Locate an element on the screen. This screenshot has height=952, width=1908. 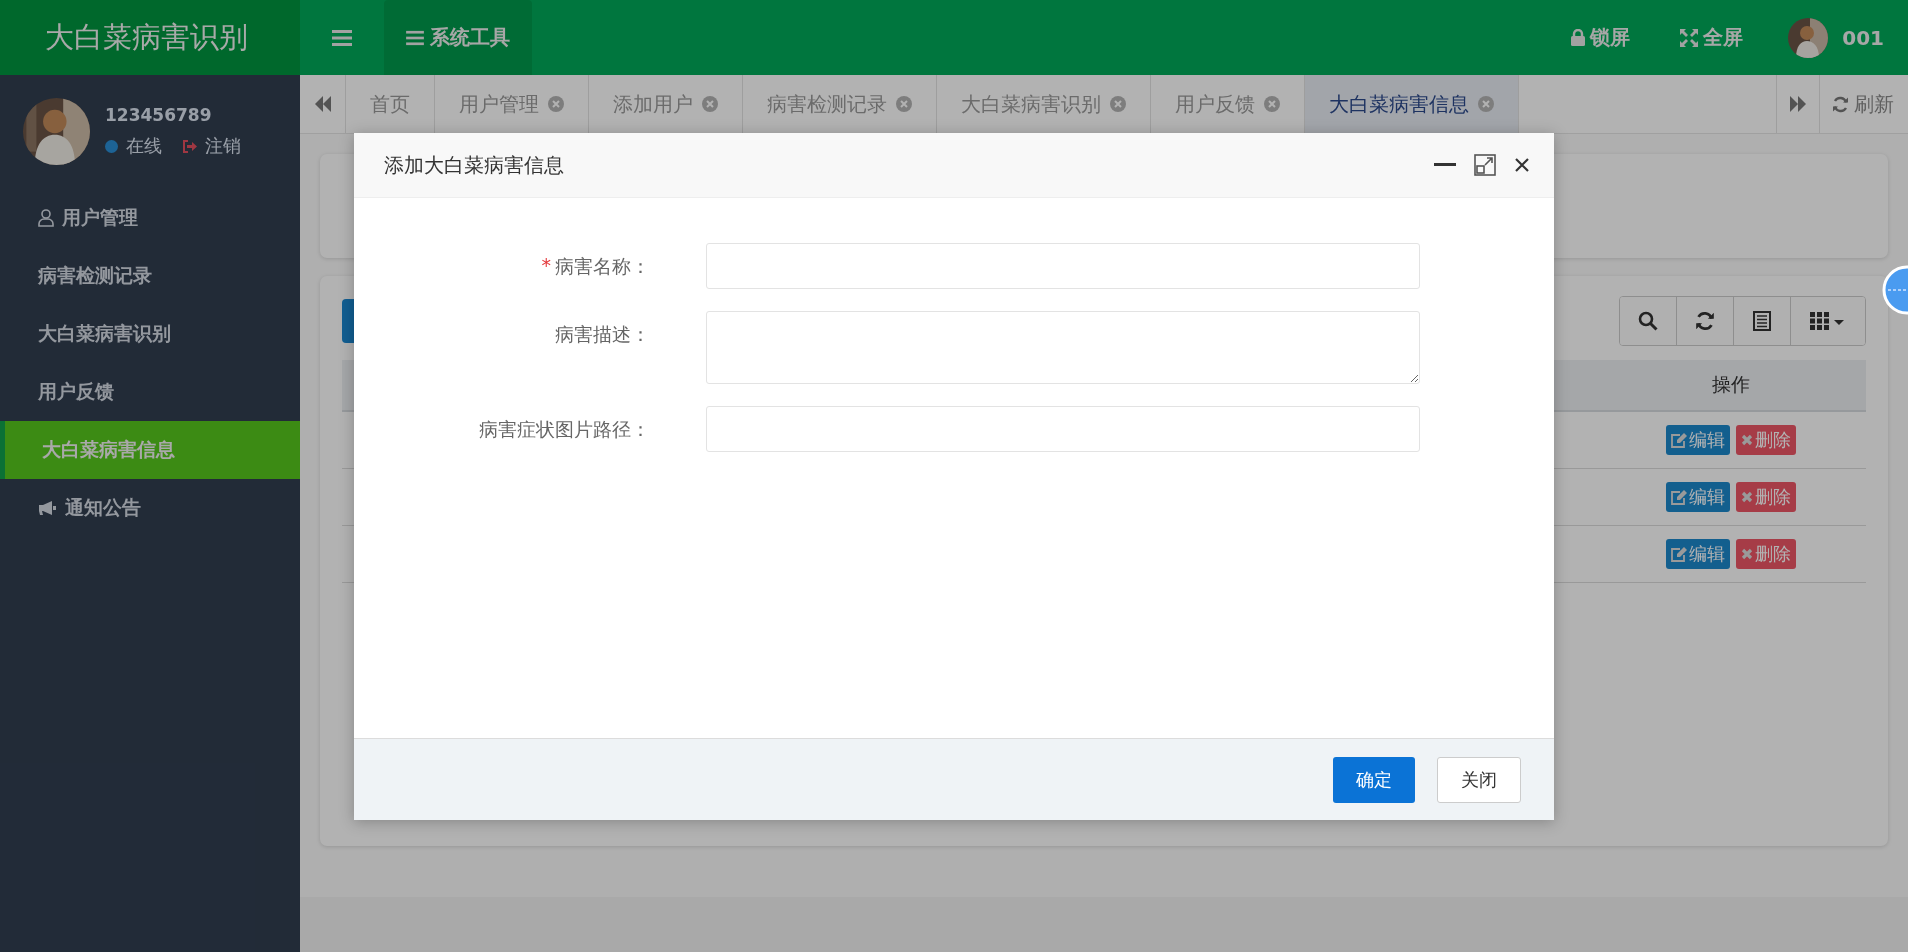
expand-icon is located at coordinates (1689, 37).